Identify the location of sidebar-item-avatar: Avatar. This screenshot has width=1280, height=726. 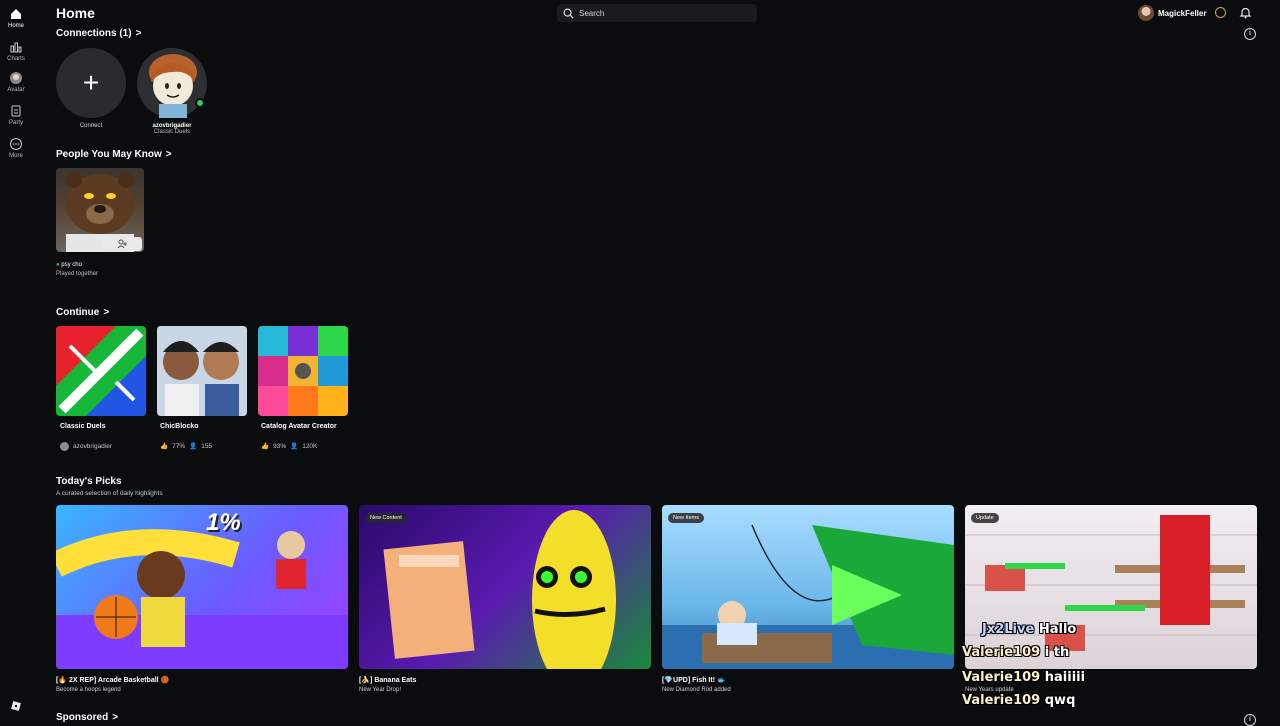
(16, 82).